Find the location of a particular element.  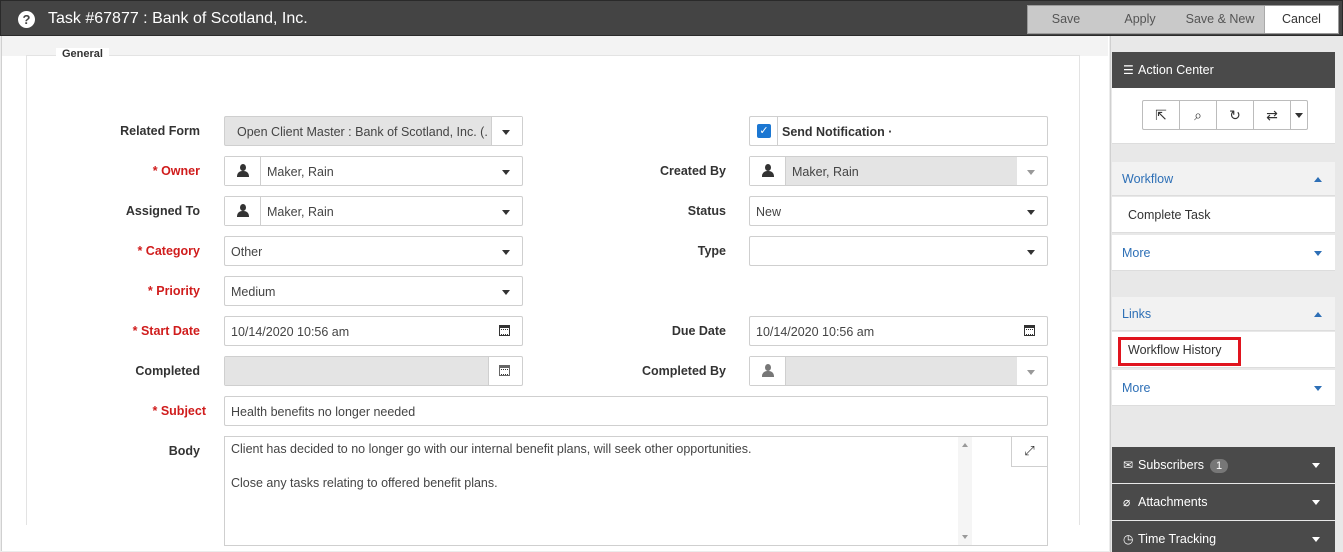

start-date-label: * Start Date is located at coordinates (166, 331).